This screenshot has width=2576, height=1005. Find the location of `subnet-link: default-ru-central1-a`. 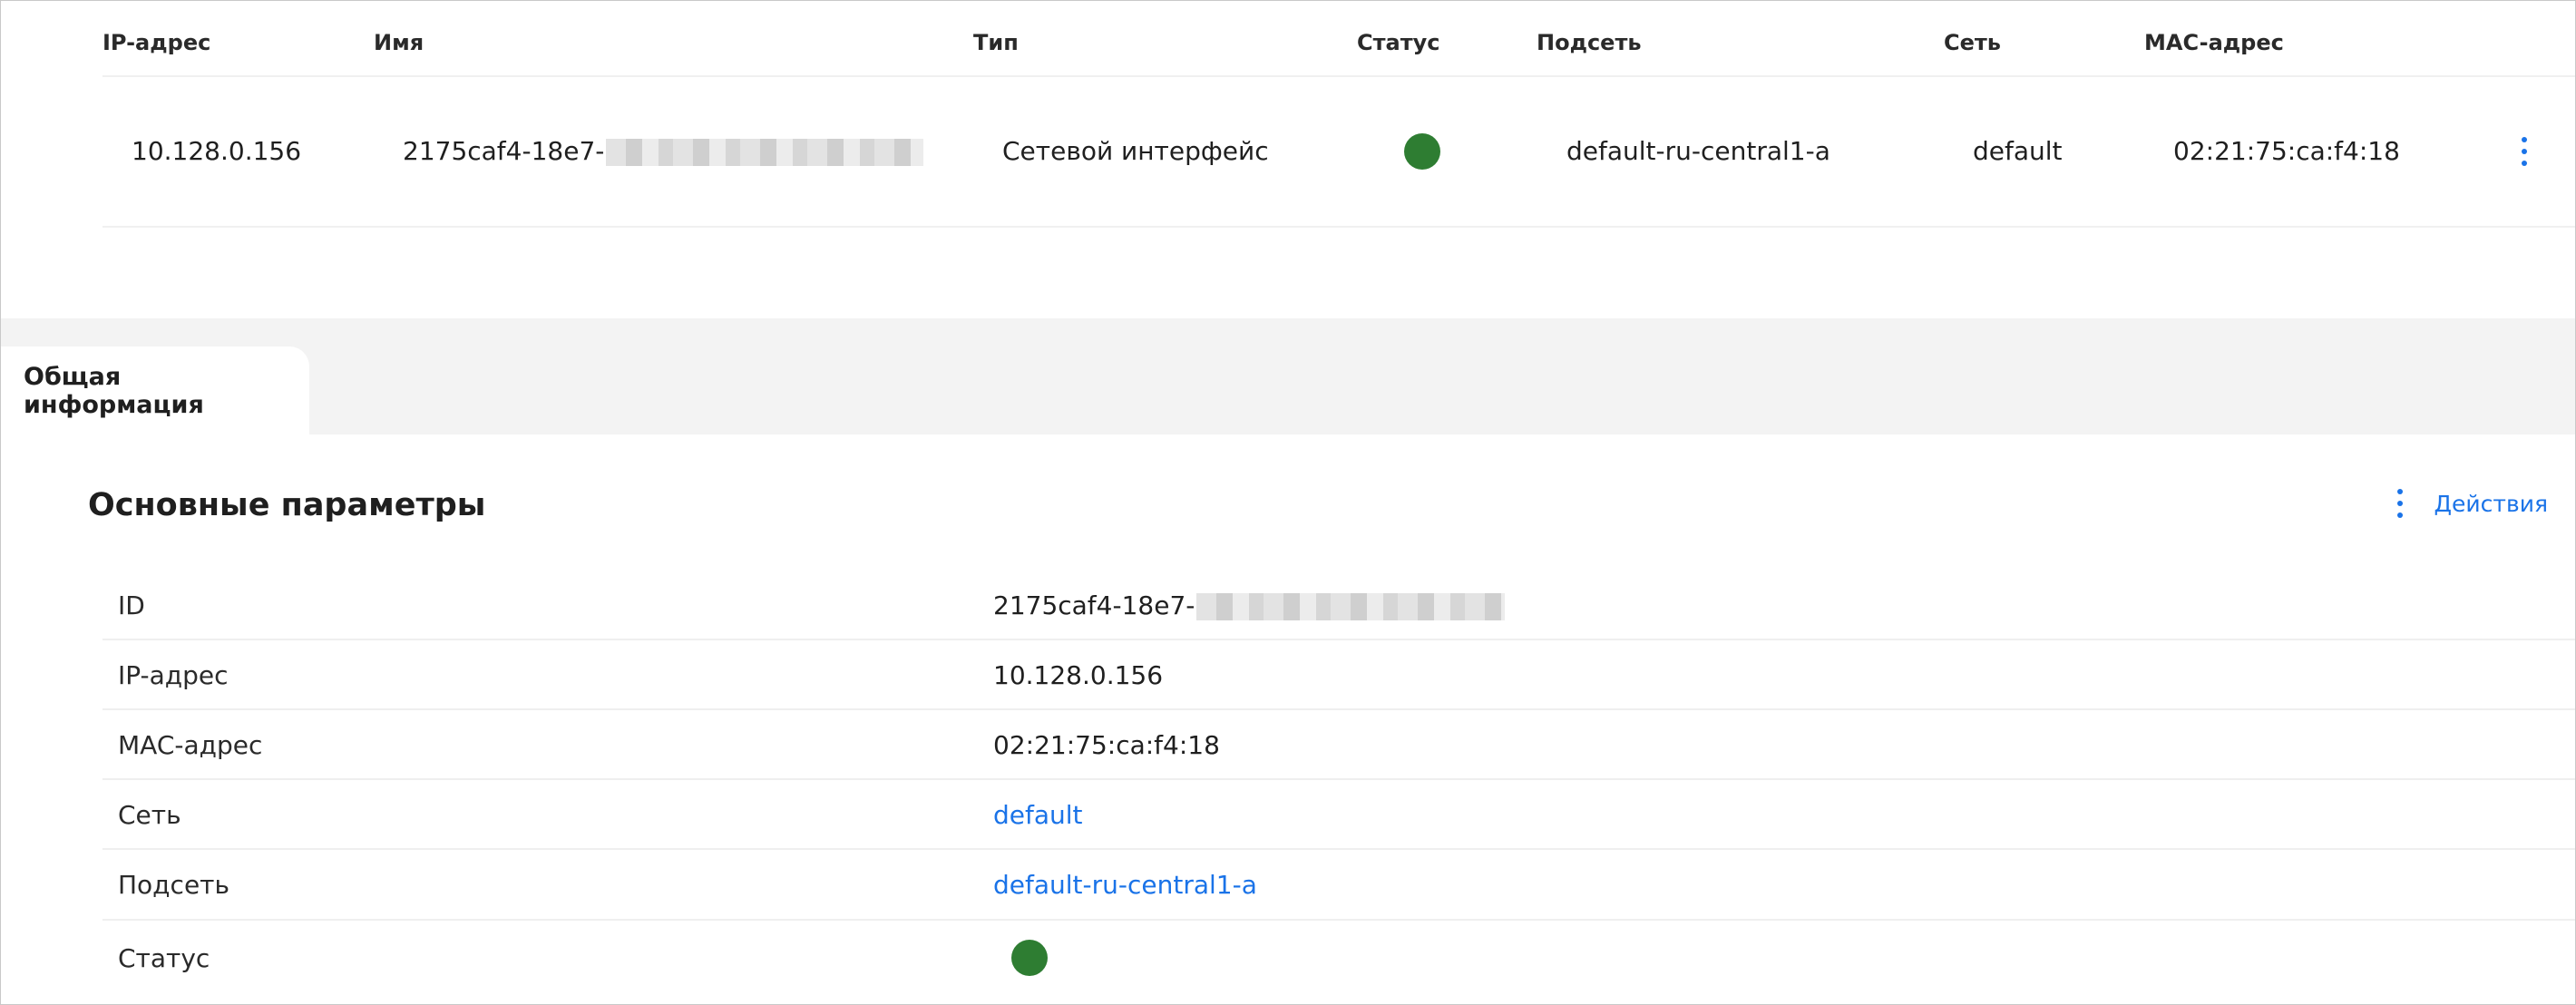

subnet-link: default-ru-central1-a is located at coordinates (1125, 885).